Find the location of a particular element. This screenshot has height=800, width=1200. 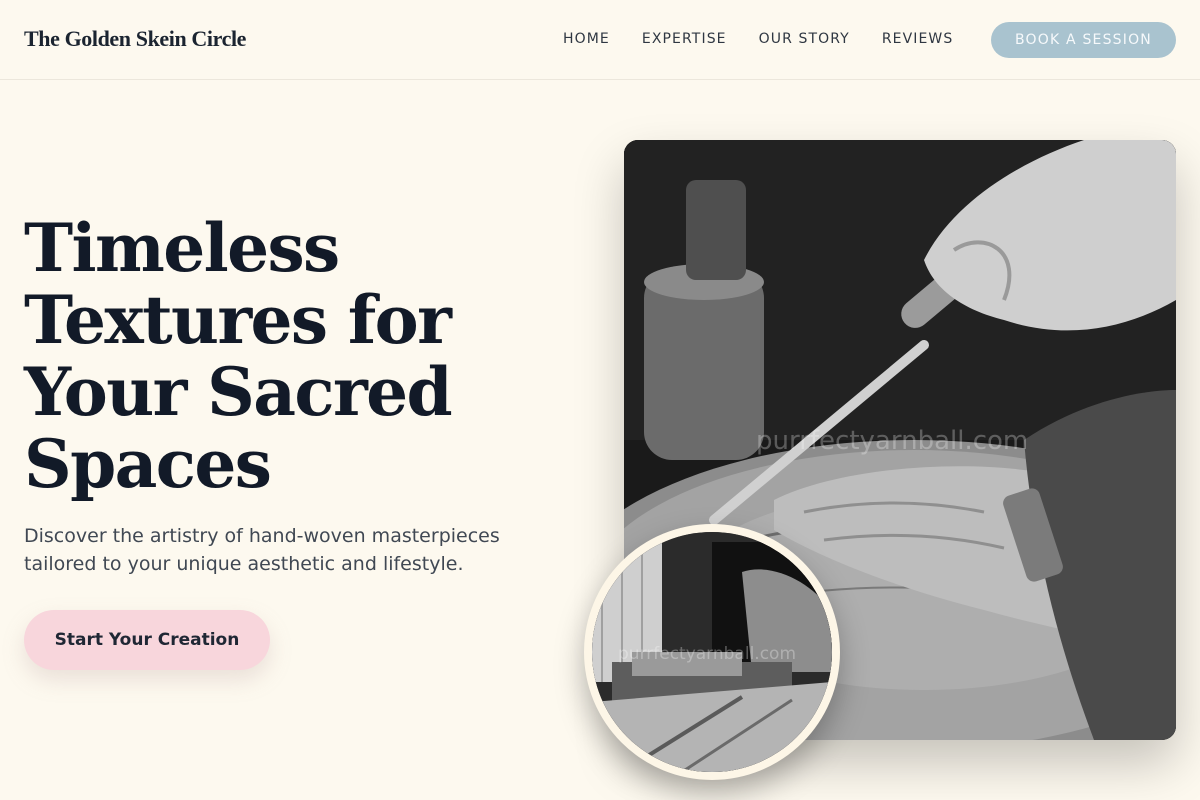

nav-link-home: HOME is located at coordinates (586, 39).